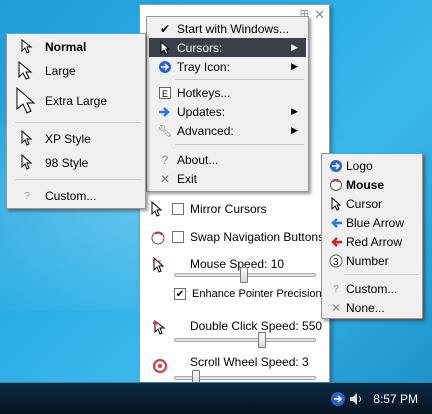  Describe the element at coordinates (364, 203) in the screenshot. I see `menu-item-label: Cursor` at that location.